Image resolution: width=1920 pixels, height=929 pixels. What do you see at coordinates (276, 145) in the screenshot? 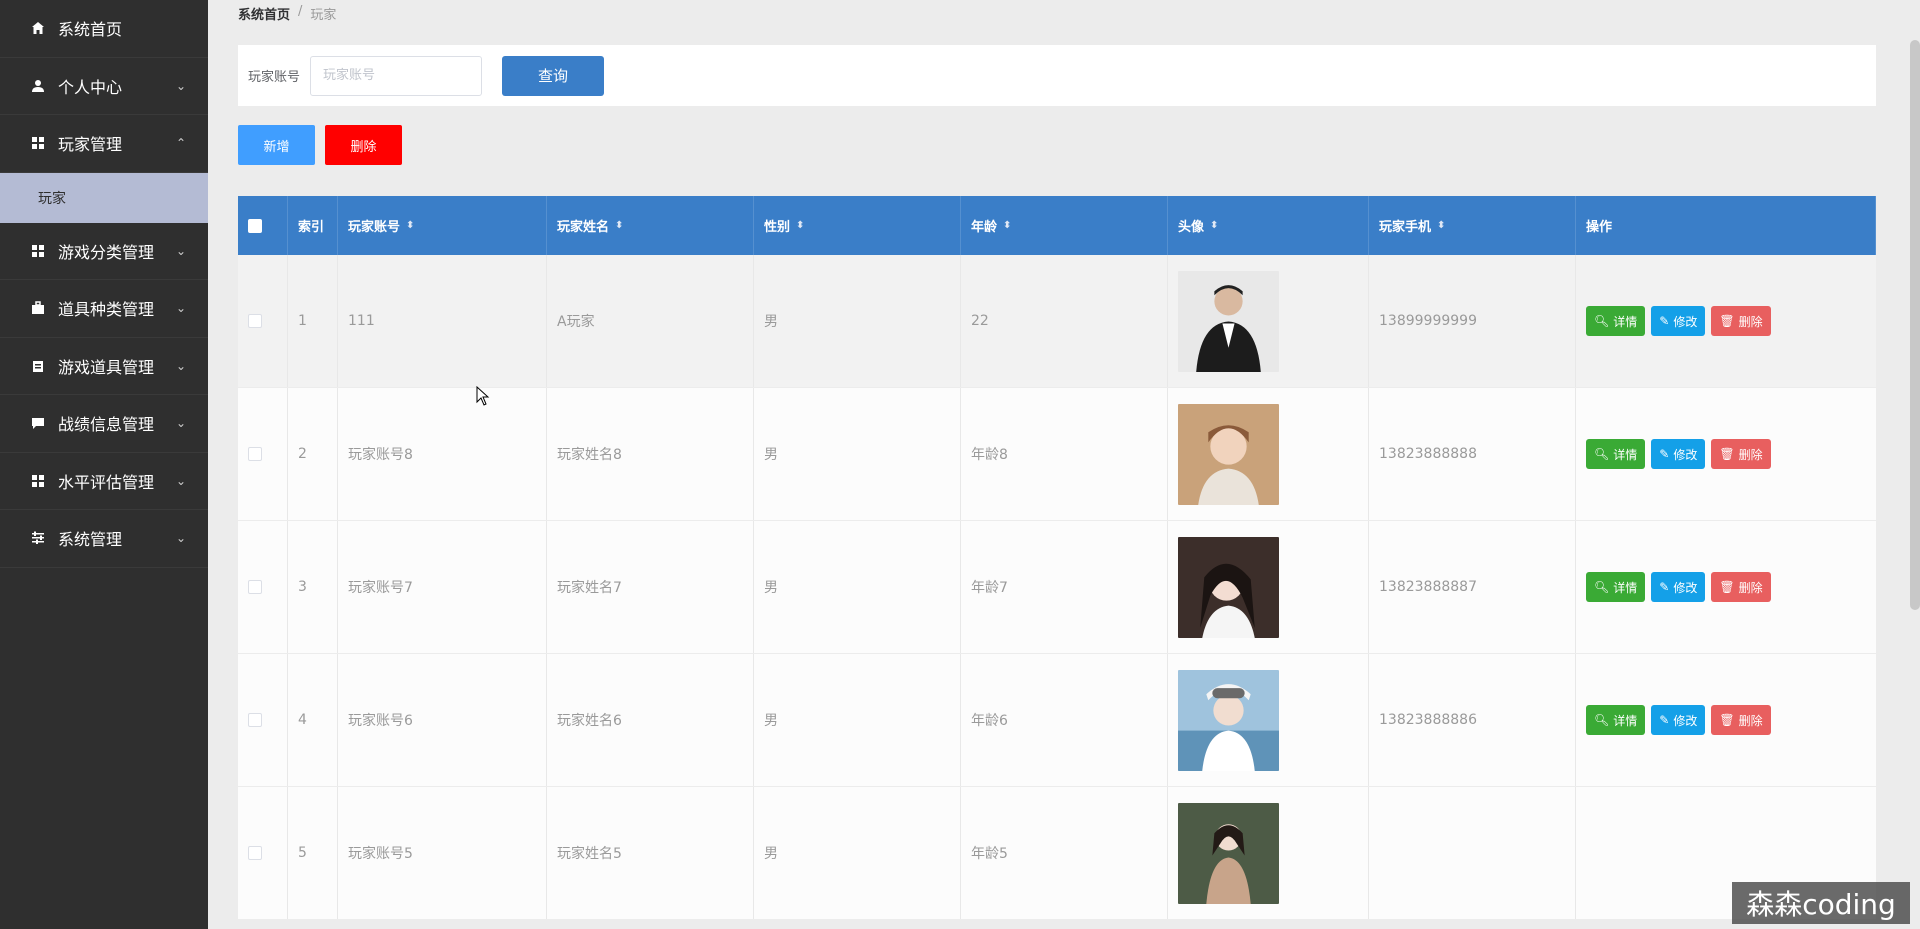
I see `add-button: 新增` at bounding box center [276, 145].